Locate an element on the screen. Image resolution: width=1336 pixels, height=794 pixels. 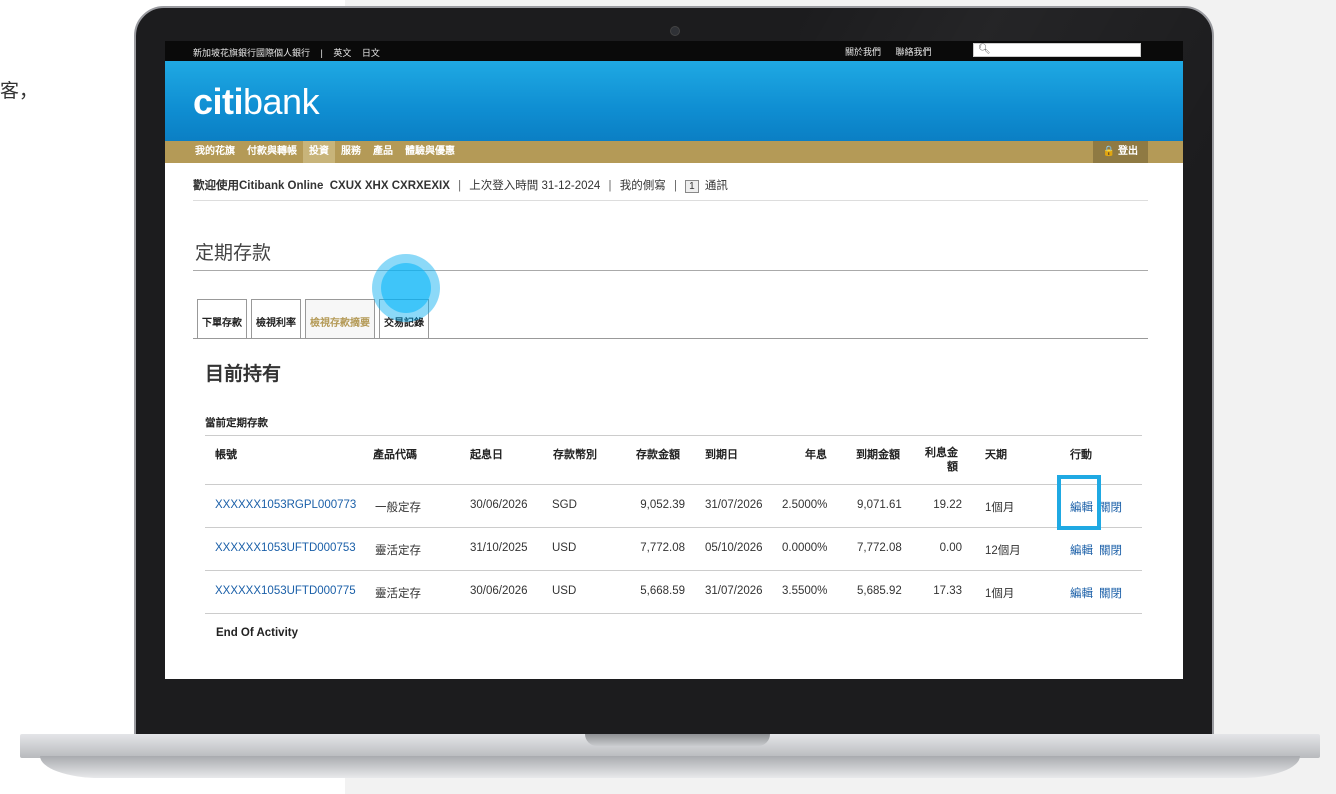
user-name: CXUX XHX CXRXEXIX is located at coordinates (389, 186).